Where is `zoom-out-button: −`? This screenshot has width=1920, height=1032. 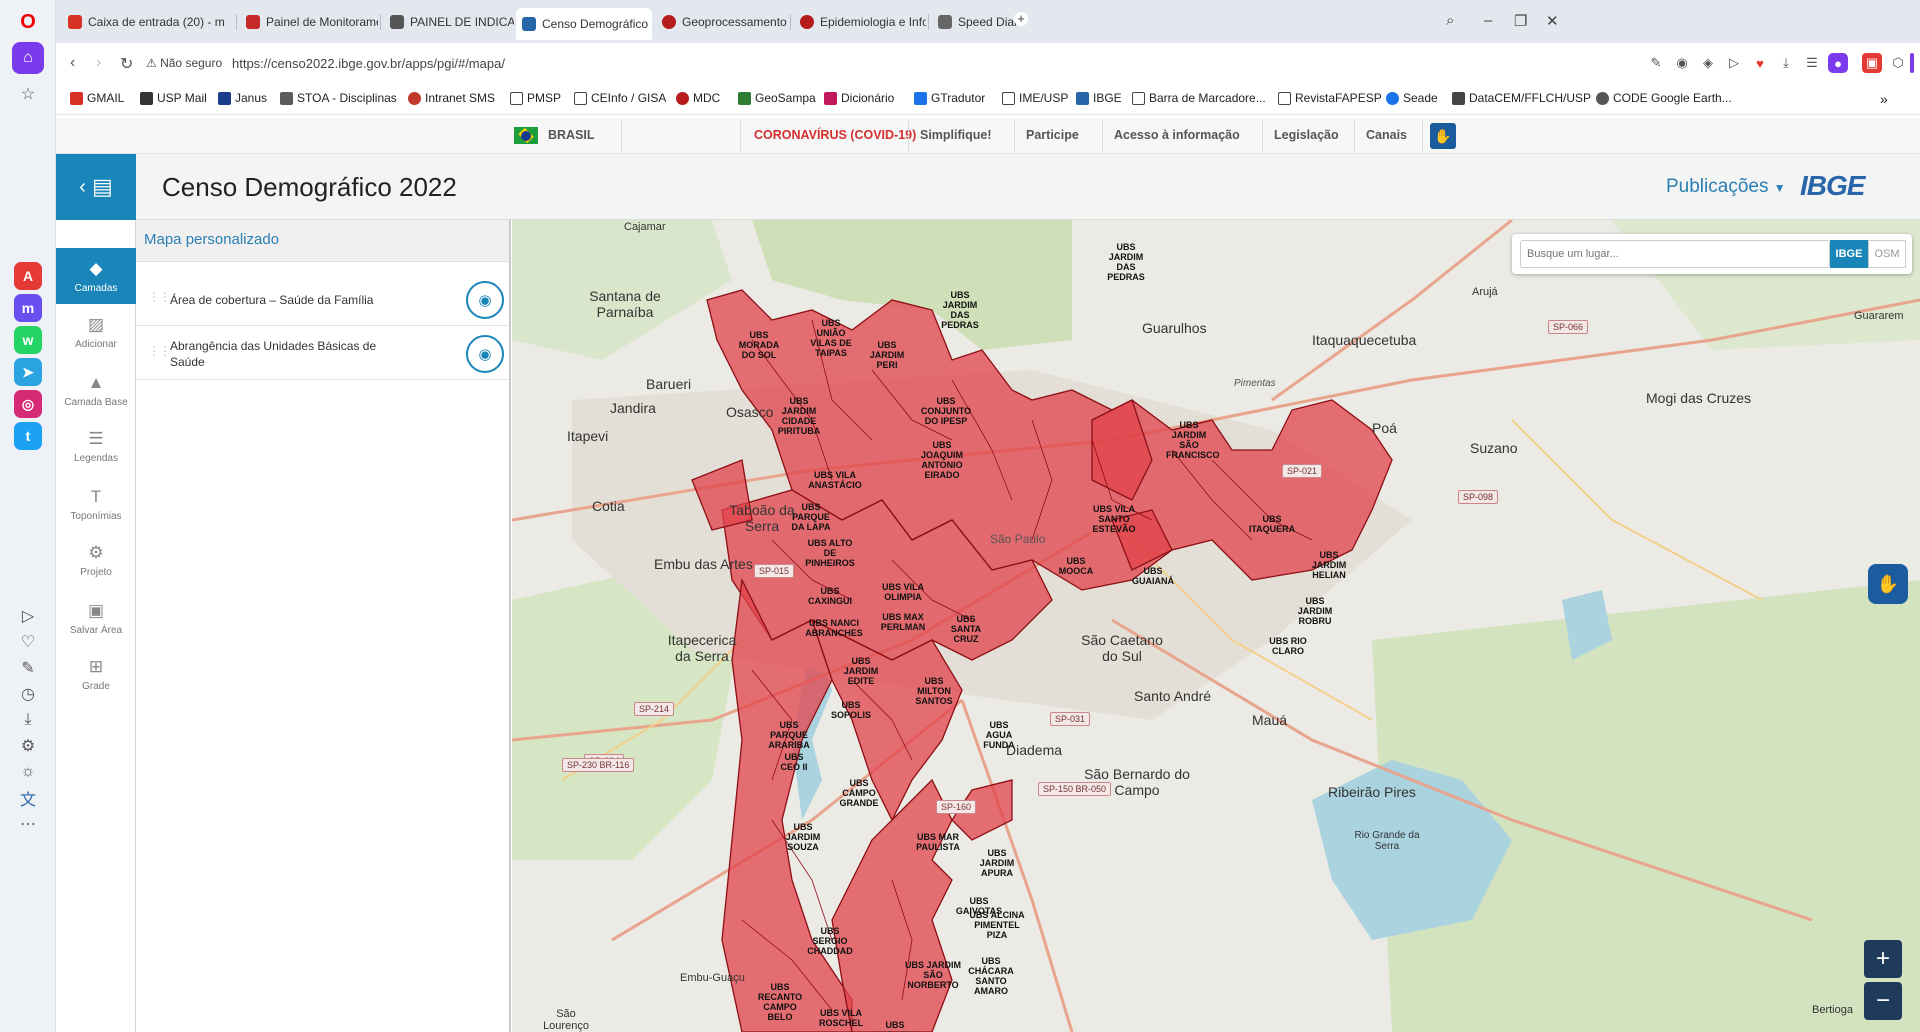 zoom-out-button: − is located at coordinates (1883, 1001).